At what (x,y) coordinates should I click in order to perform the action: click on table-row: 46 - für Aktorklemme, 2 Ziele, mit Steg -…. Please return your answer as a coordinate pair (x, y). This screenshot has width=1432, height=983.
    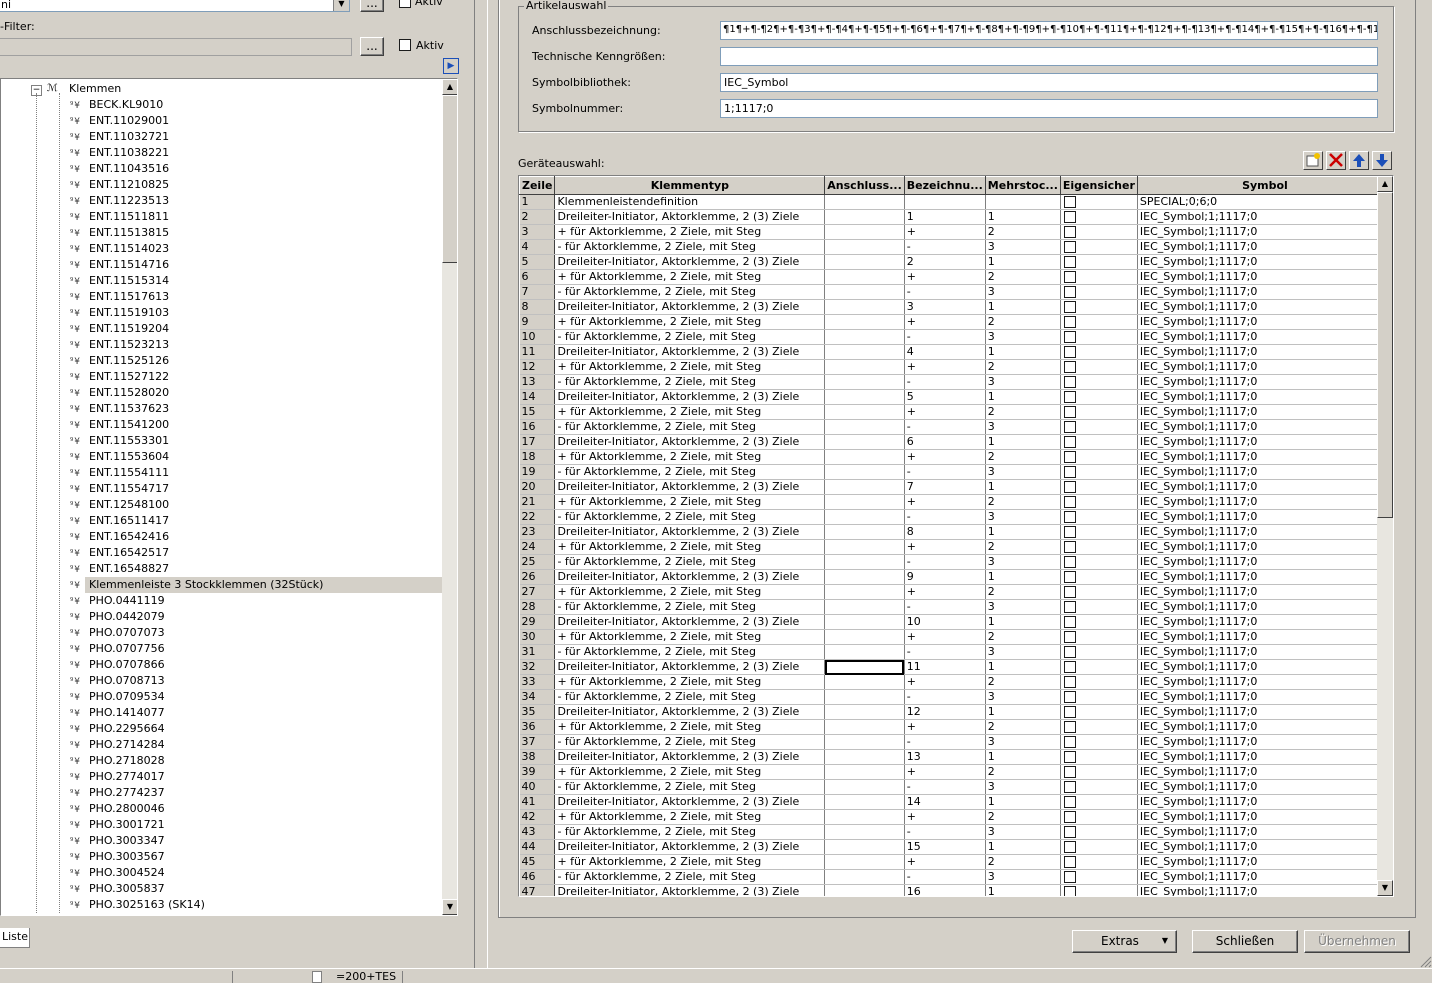
    Looking at the image, I should click on (956, 877).